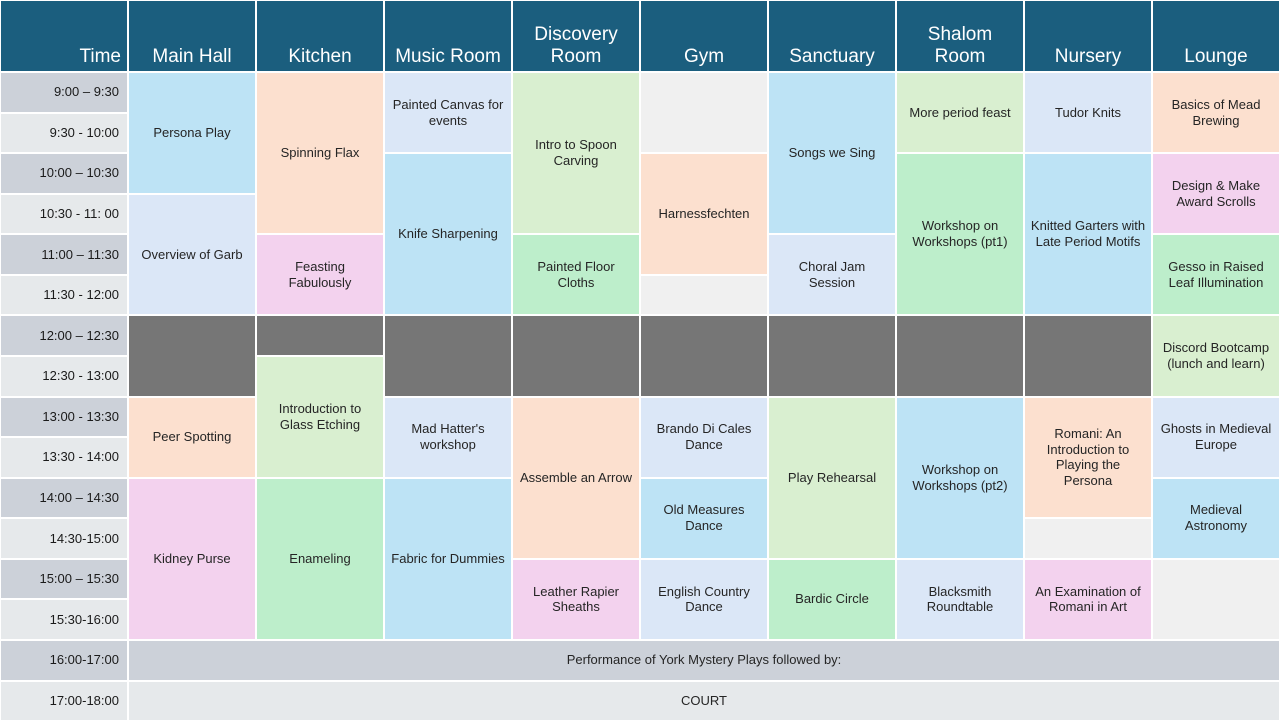  Describe the element at coordinates (64, 498) in the screenshot. I see `time-slot-label: 14:00 – 14:30` at that location.